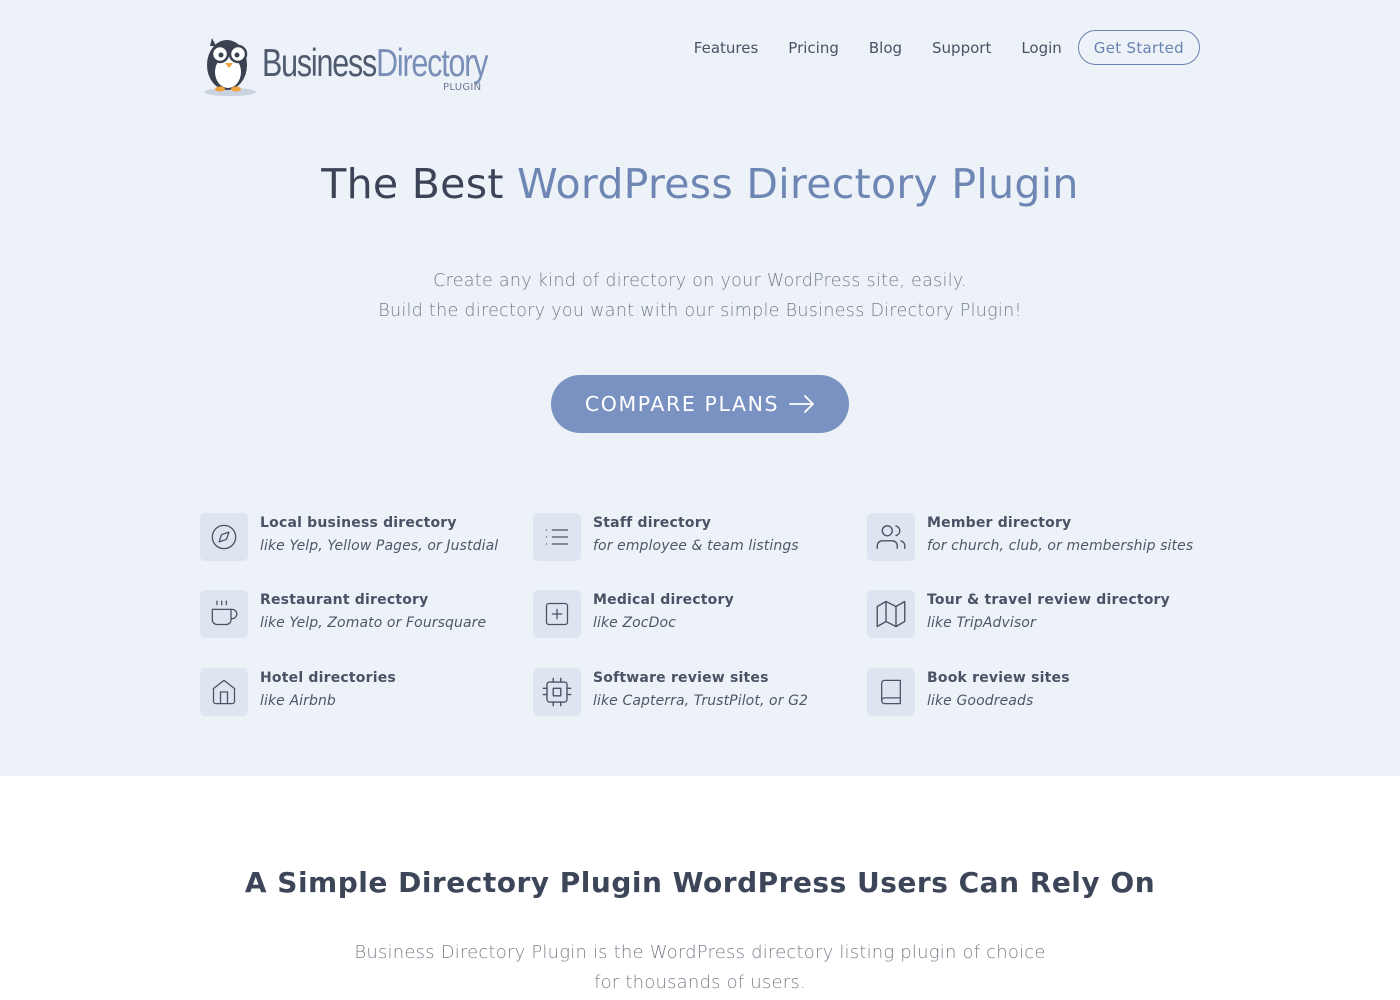 This screenshot has width=1400, height=1000. I want to click on hero-title-accent: WordPress Directory Plugin, so click(798, 184).